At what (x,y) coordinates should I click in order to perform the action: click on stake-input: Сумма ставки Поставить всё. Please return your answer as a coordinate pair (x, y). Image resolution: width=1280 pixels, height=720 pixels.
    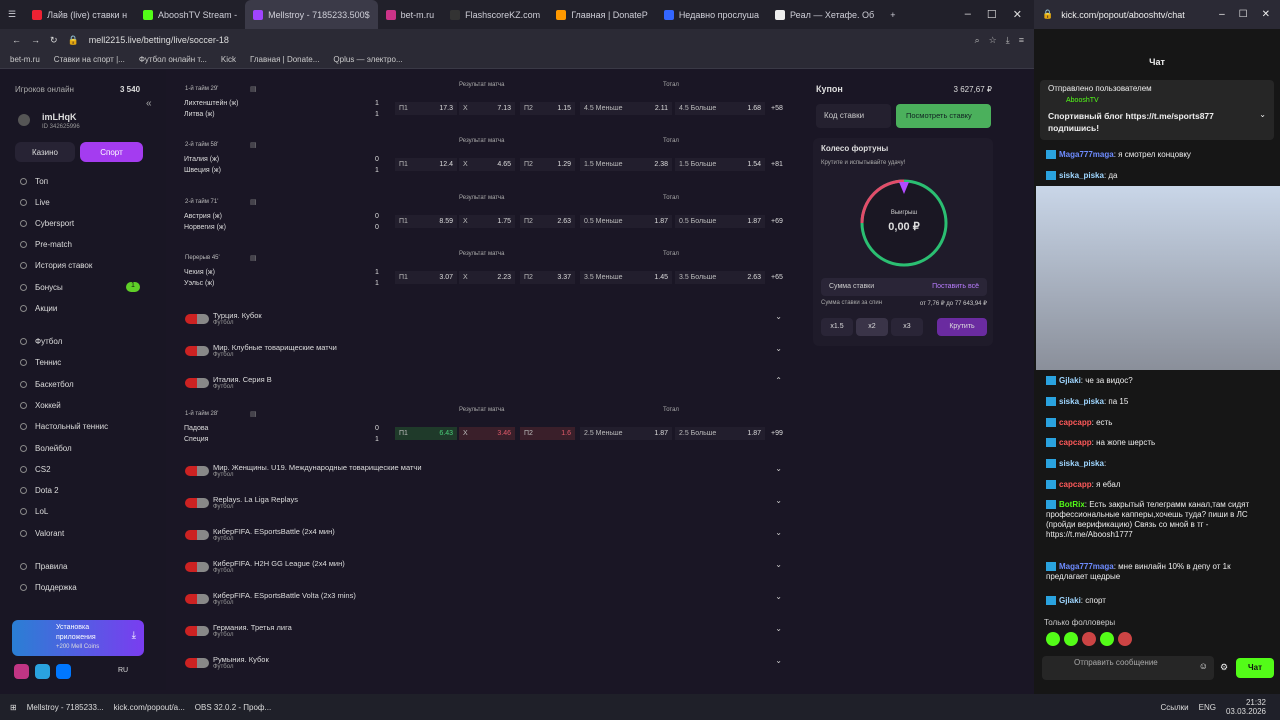
    Looking at the image, I should click on (904, 287).